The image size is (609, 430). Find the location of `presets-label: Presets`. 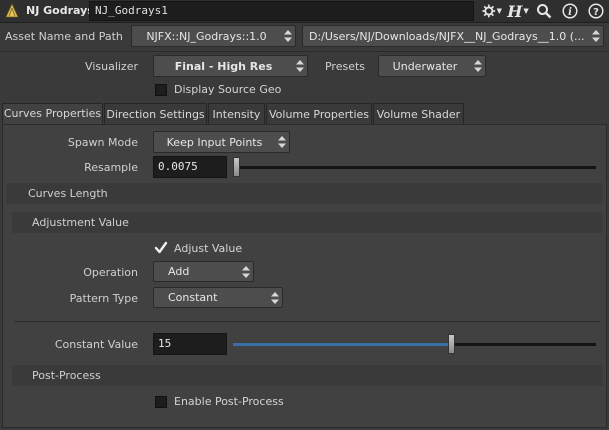

presets-label: Presets is located at coordinates (344, 66).